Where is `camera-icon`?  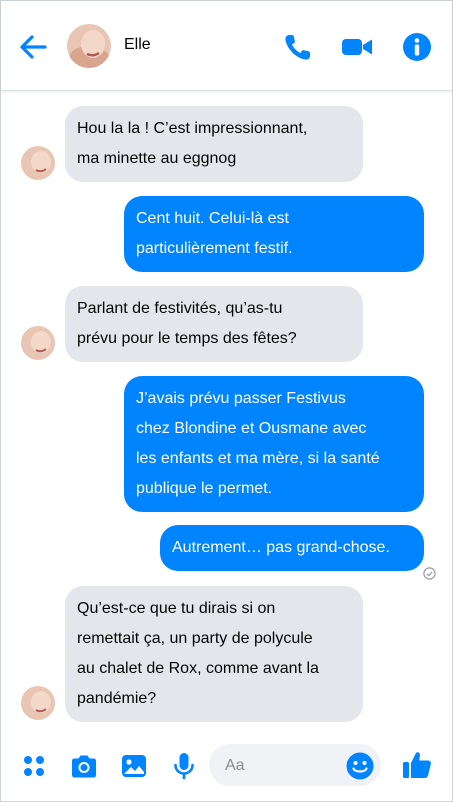
camera-icon is located at coordinates (84, 766).